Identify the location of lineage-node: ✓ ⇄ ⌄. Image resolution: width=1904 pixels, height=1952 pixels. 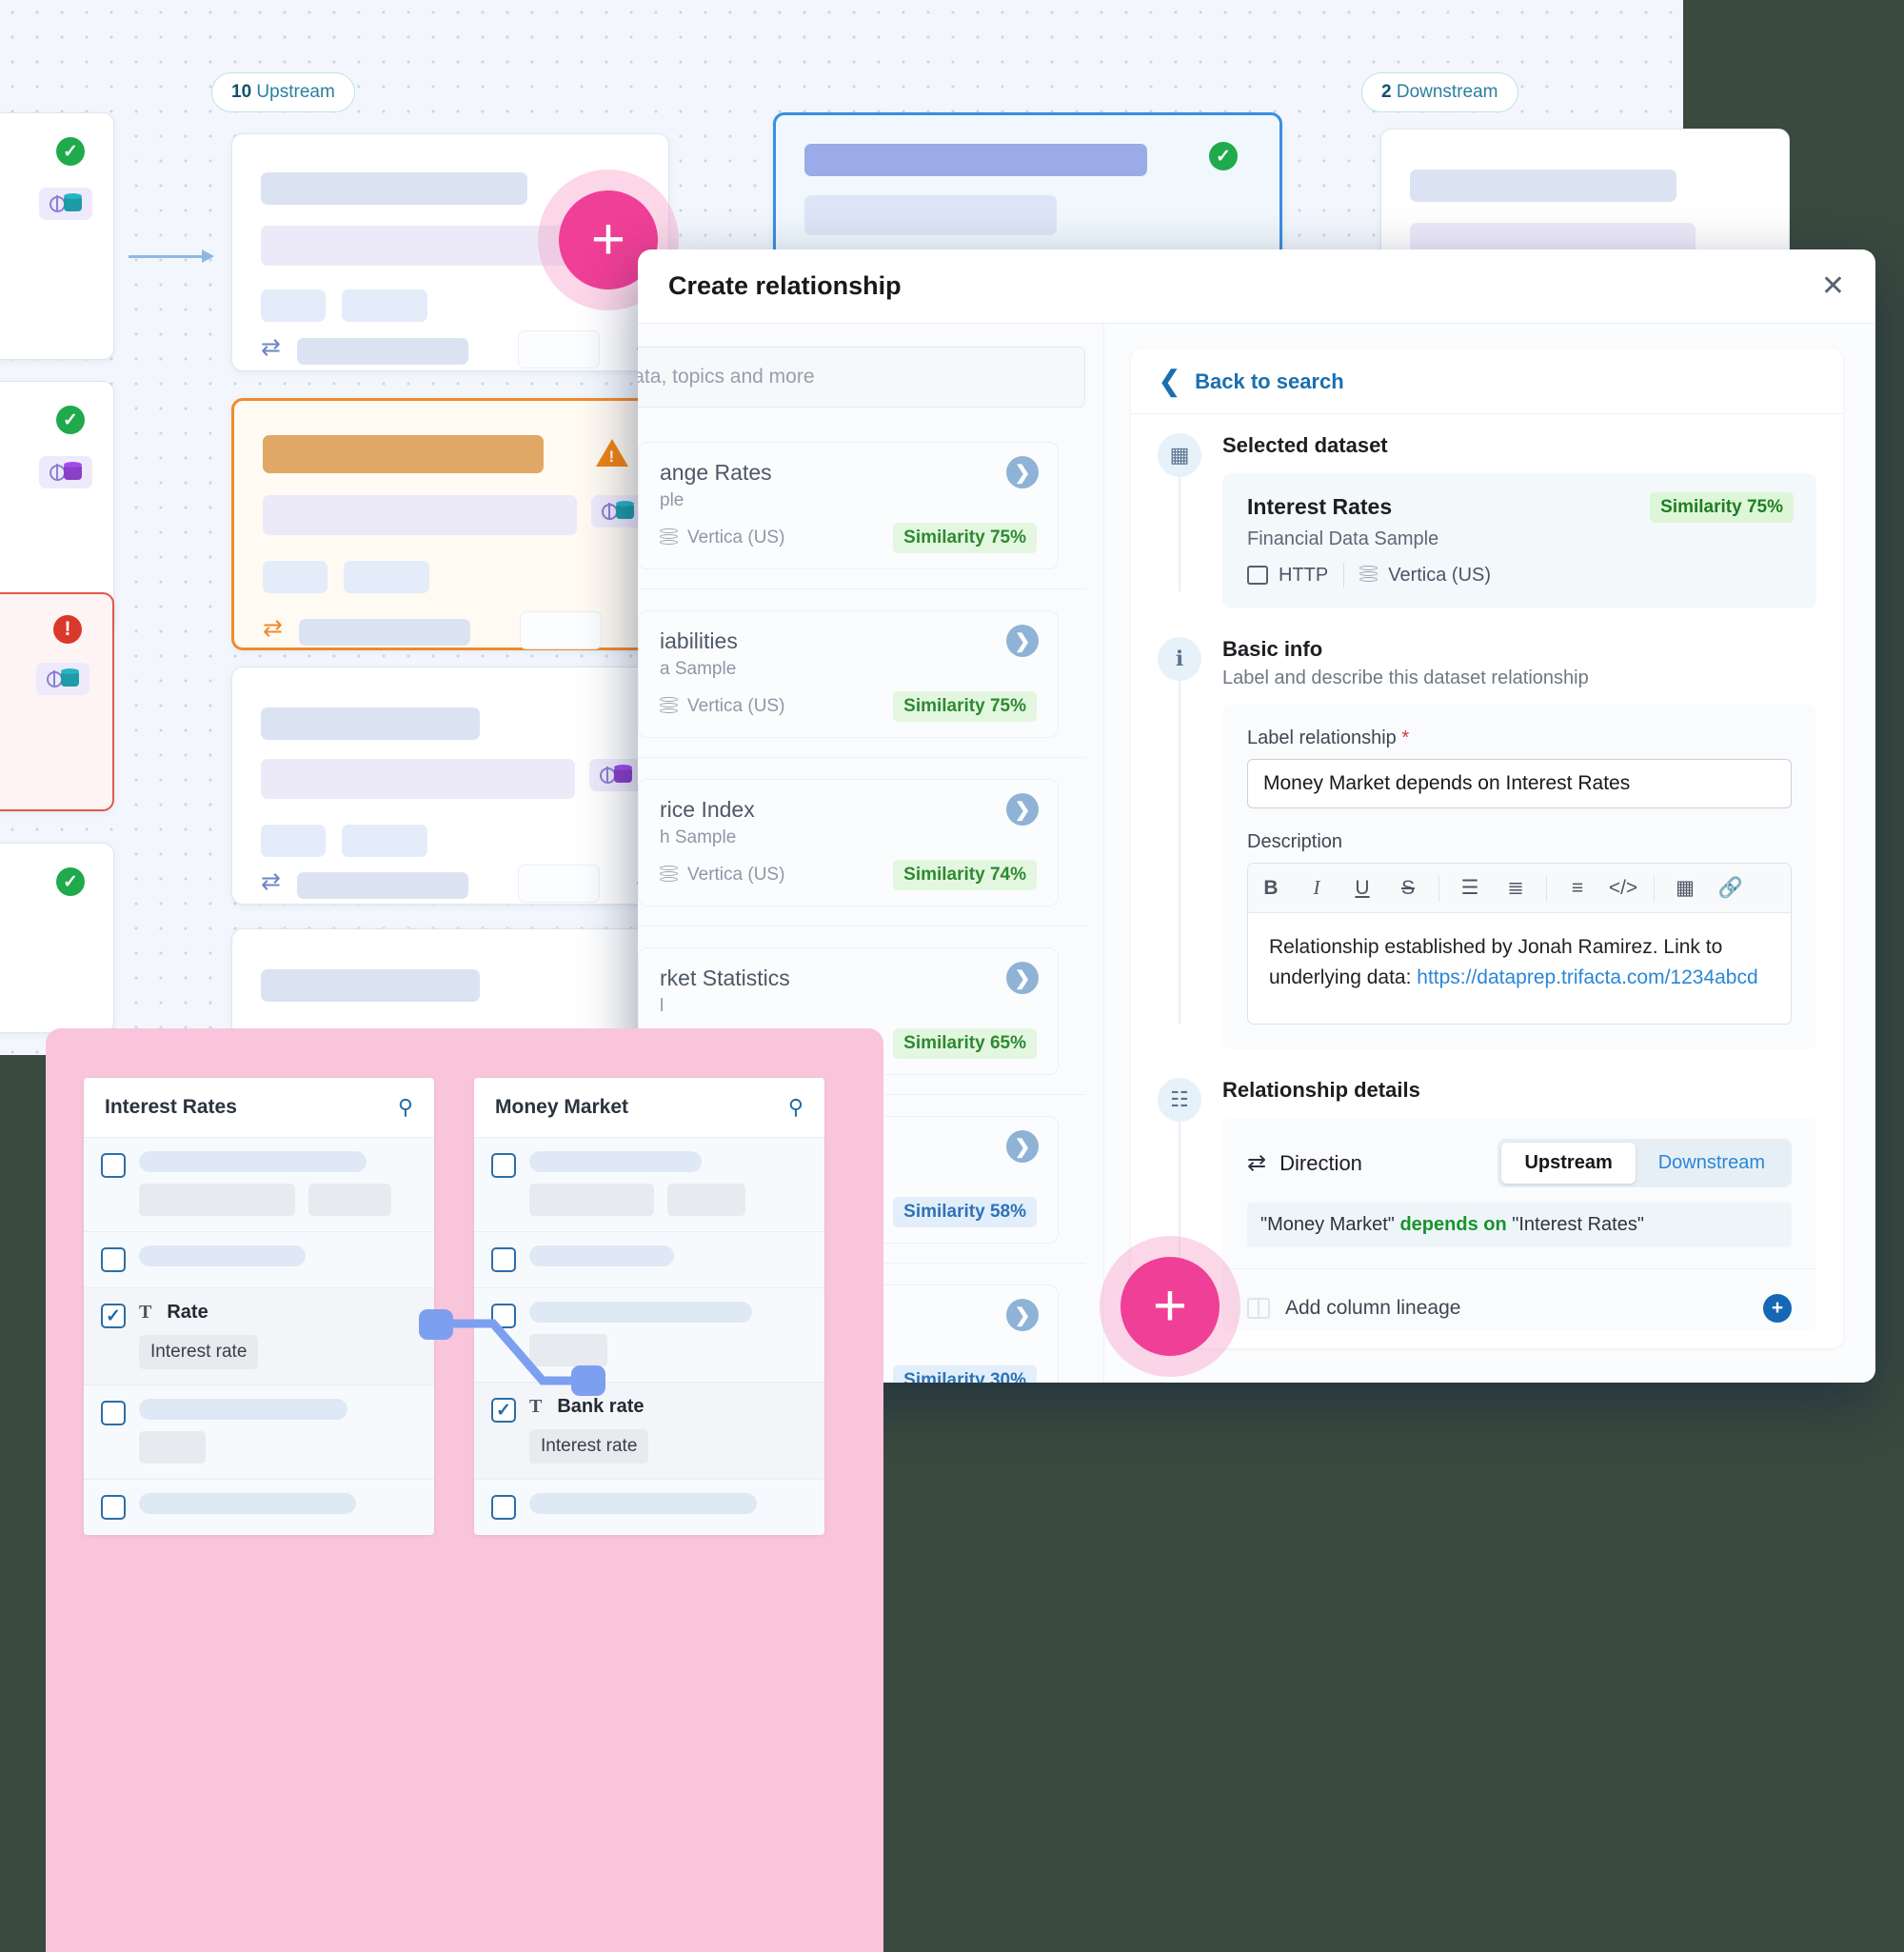
(455, 786).